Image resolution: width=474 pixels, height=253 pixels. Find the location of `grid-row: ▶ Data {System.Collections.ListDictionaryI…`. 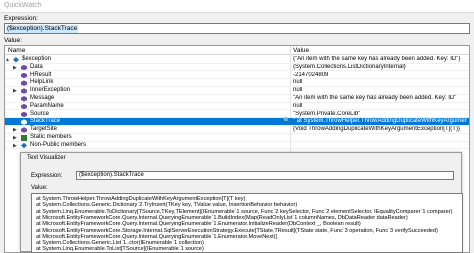

grid-row: ▶ Data {System.Collections.ListDictionaryI… is located at coordinates (237, 68).